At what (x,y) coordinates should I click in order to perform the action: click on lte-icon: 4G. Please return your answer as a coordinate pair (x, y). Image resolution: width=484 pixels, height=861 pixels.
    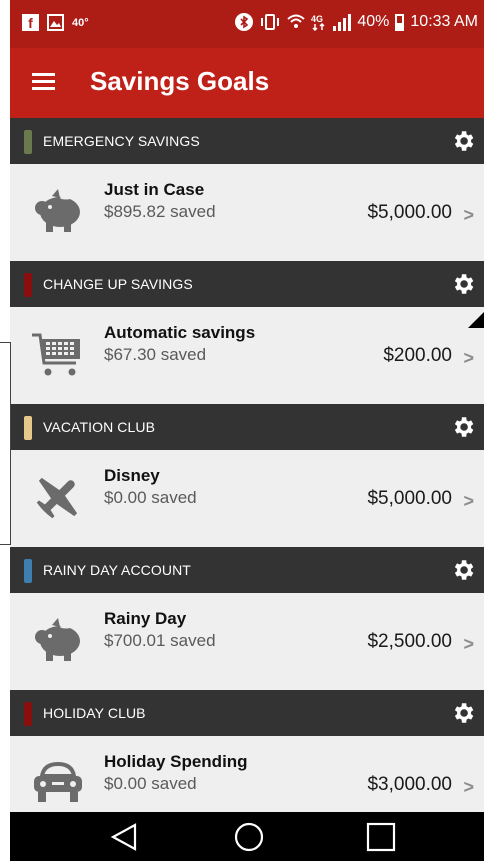
    Looking at the image, I should click on (318, 22).